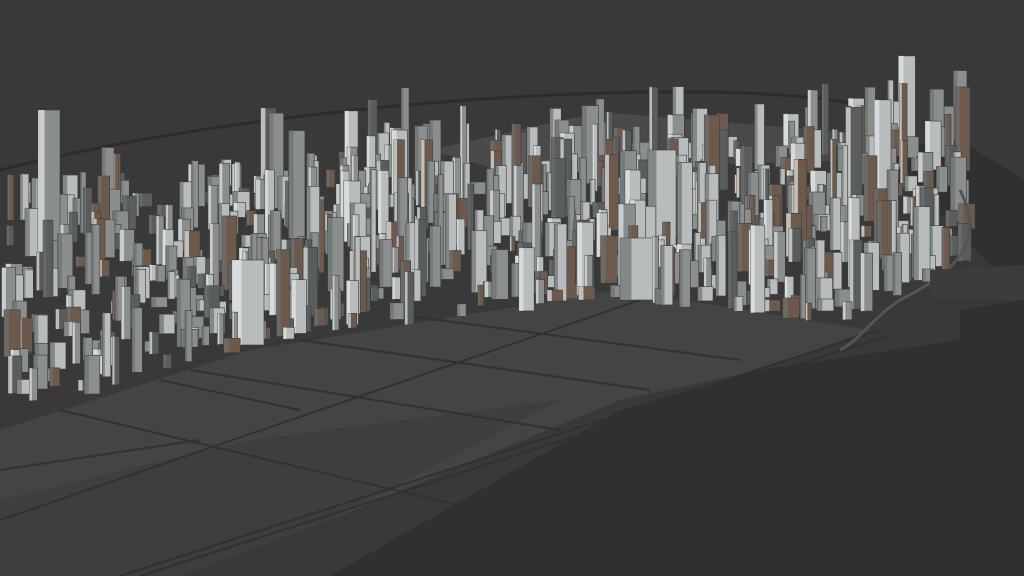  I want to click on bridge-right, so click(977, 282).